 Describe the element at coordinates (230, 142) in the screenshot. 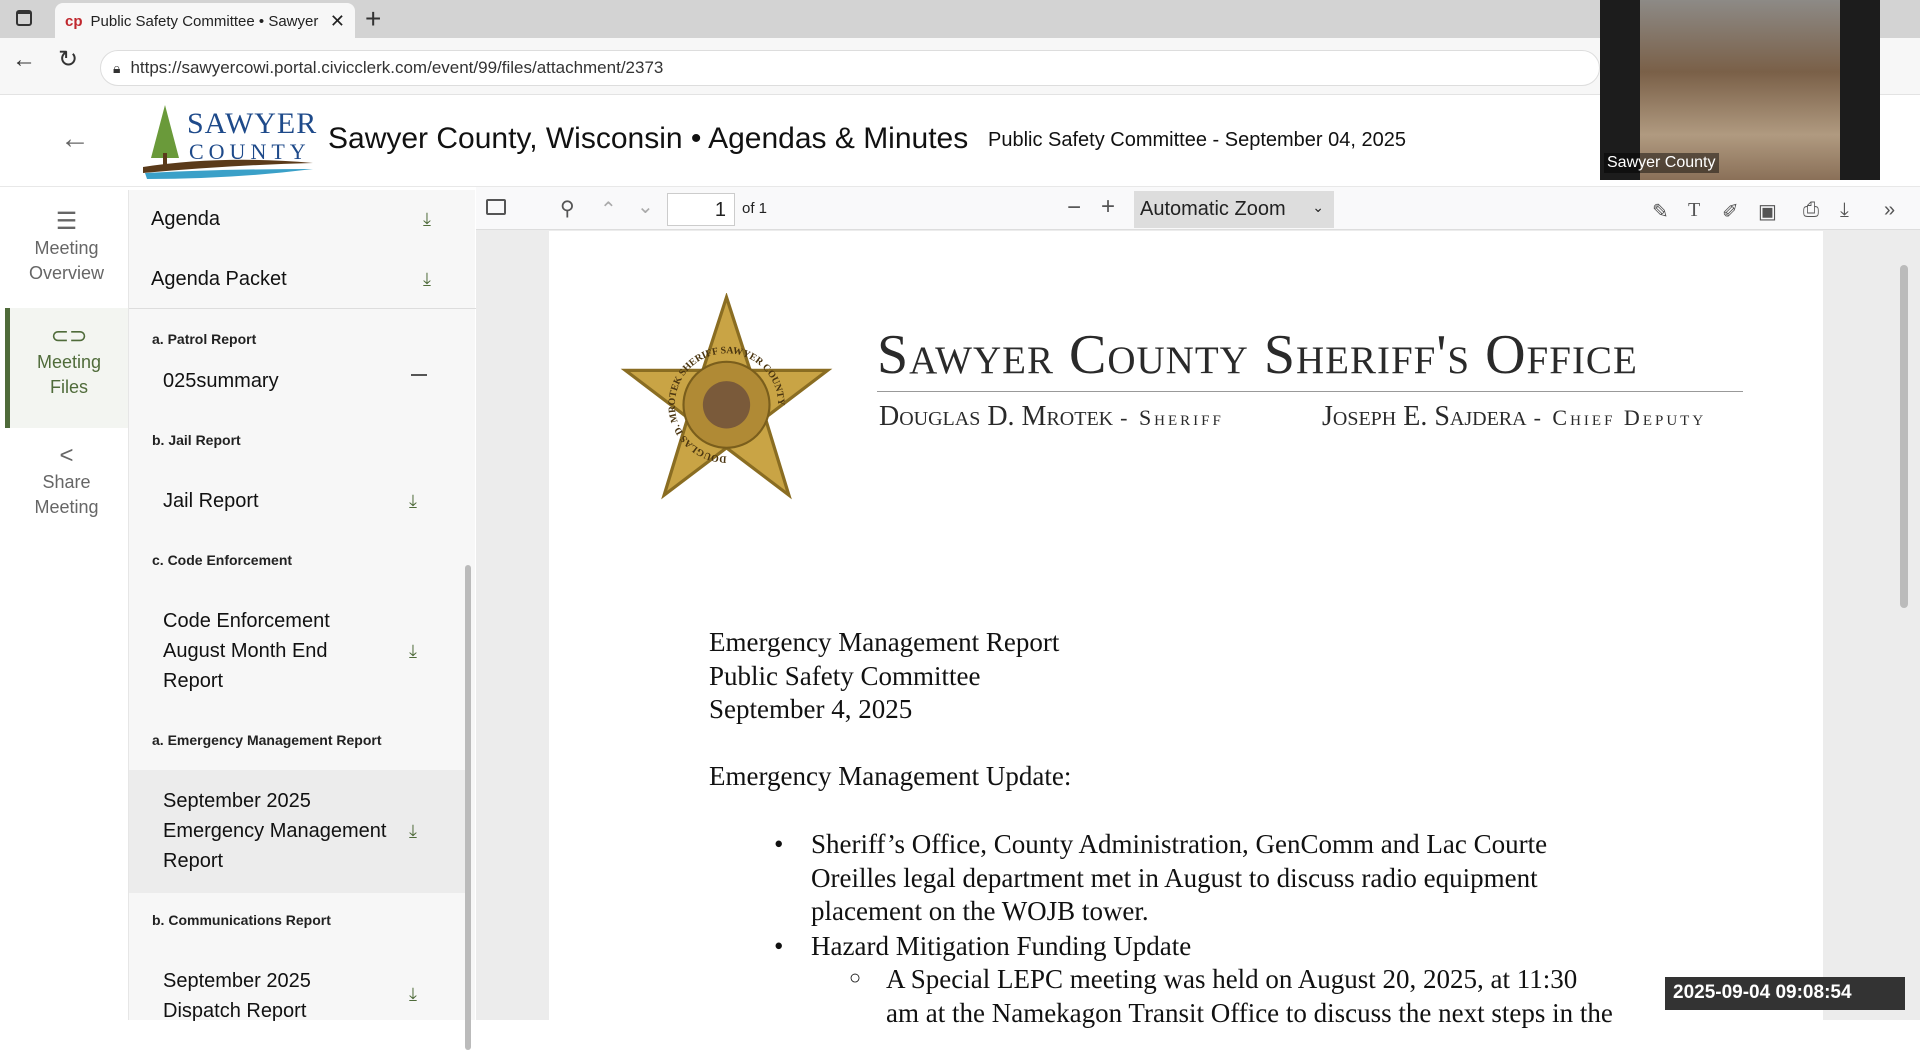

I see `sawyer-county-logo: SAWYER COUNTY` at that location.